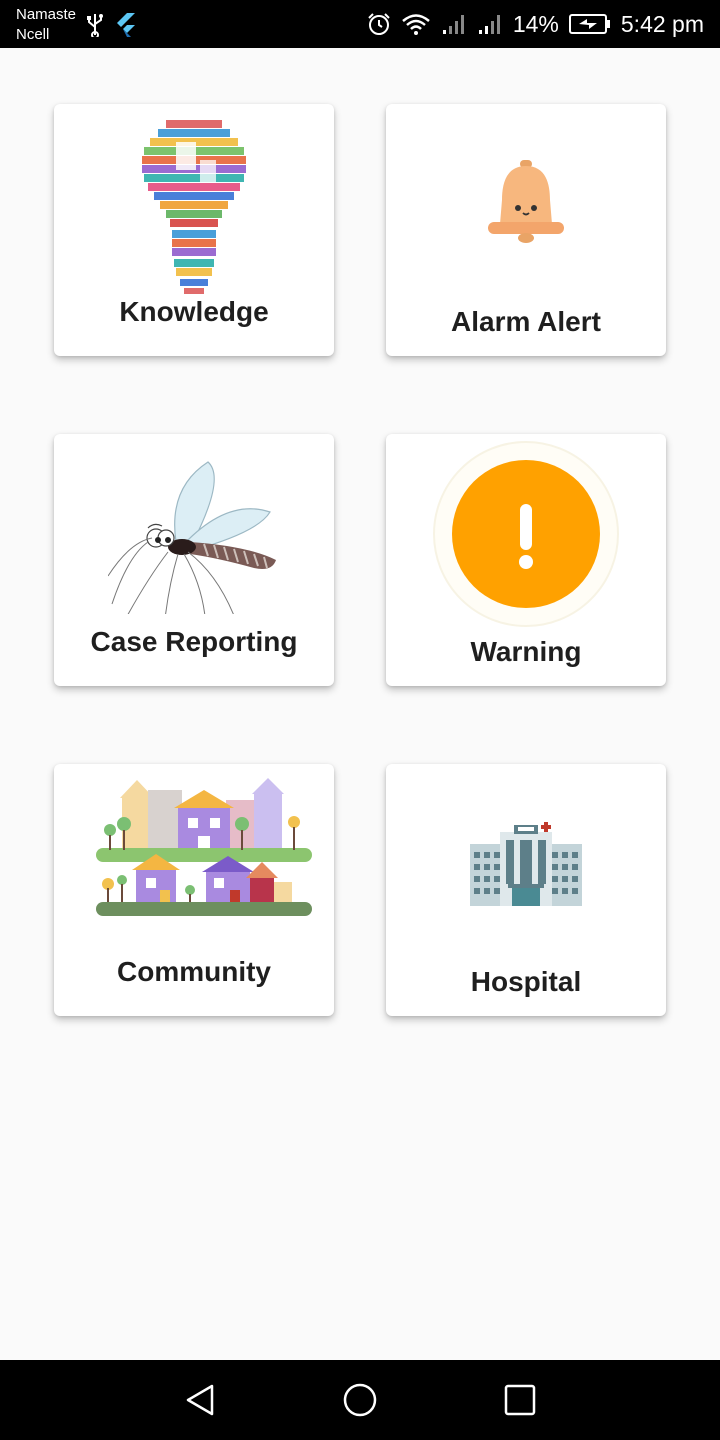 The height and width of the screenshot is (1440, 720). What do you see at coordinates (95, 25) in the screenshot?
I see `usb-icon` at bounding box center [95, 25].